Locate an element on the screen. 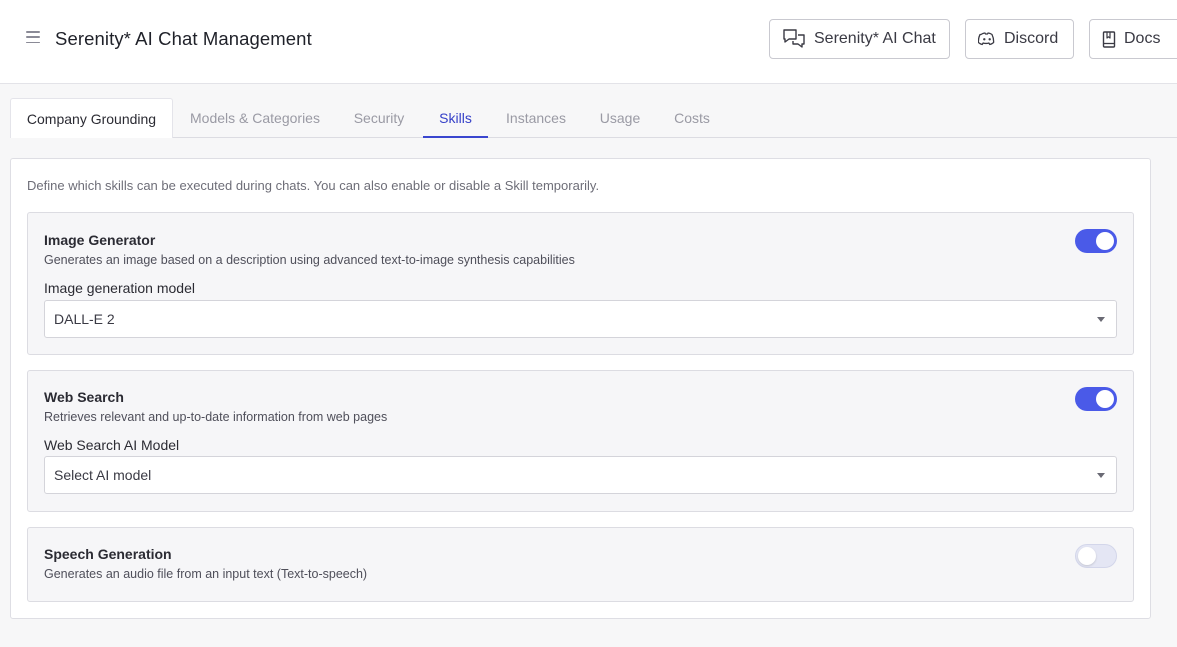 This screenshot has width=1177, height=647. web-search-model-value: Select AI model is located at coordinates (103, 475).